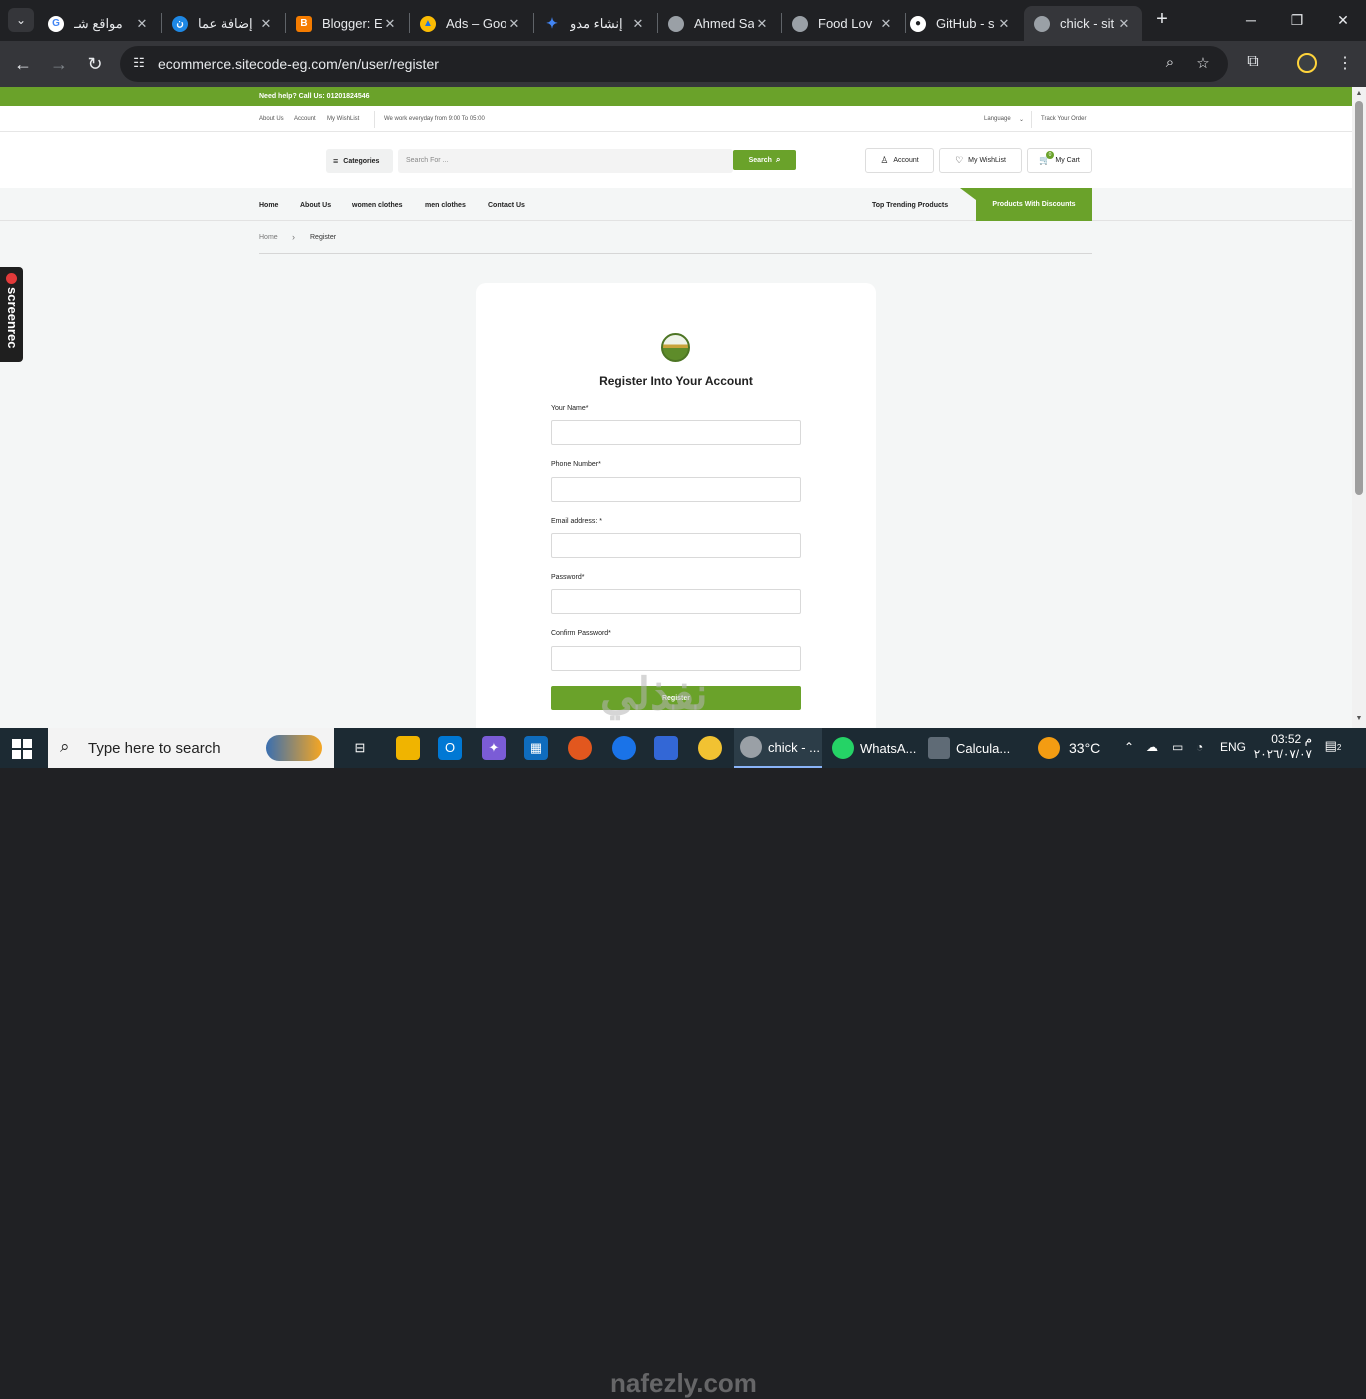 The image size is (1366, 1399). I want to click on browser-tab-active: chick - sit ✕, so click(1083, 23).